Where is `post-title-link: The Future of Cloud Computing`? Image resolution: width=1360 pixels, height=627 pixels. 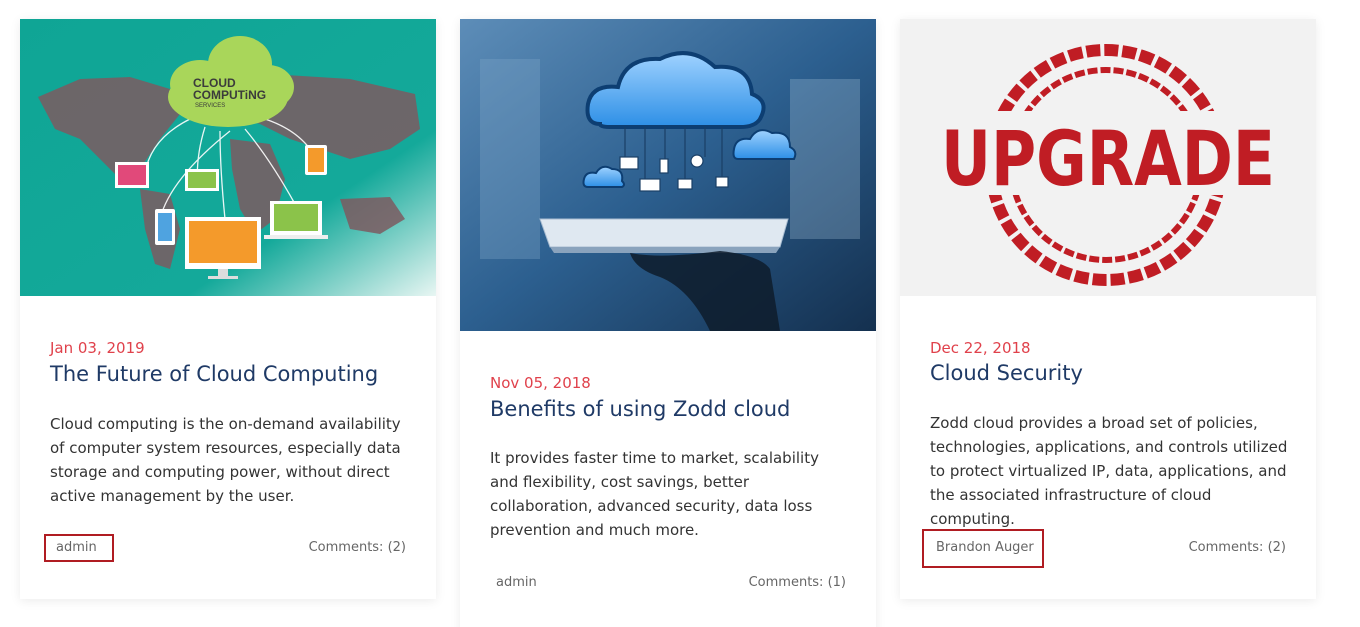 post-title-link: The Future of Cloud Computing is located at coordinates (230, 374).